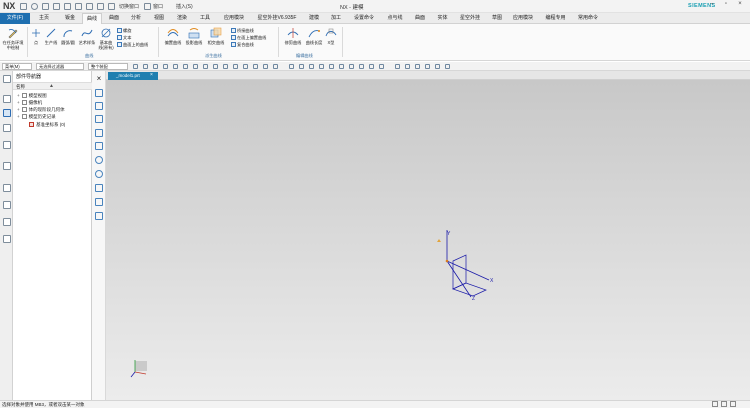 The image size is (750, 408). I want to click on work-layer-icon, so click(397, 66).